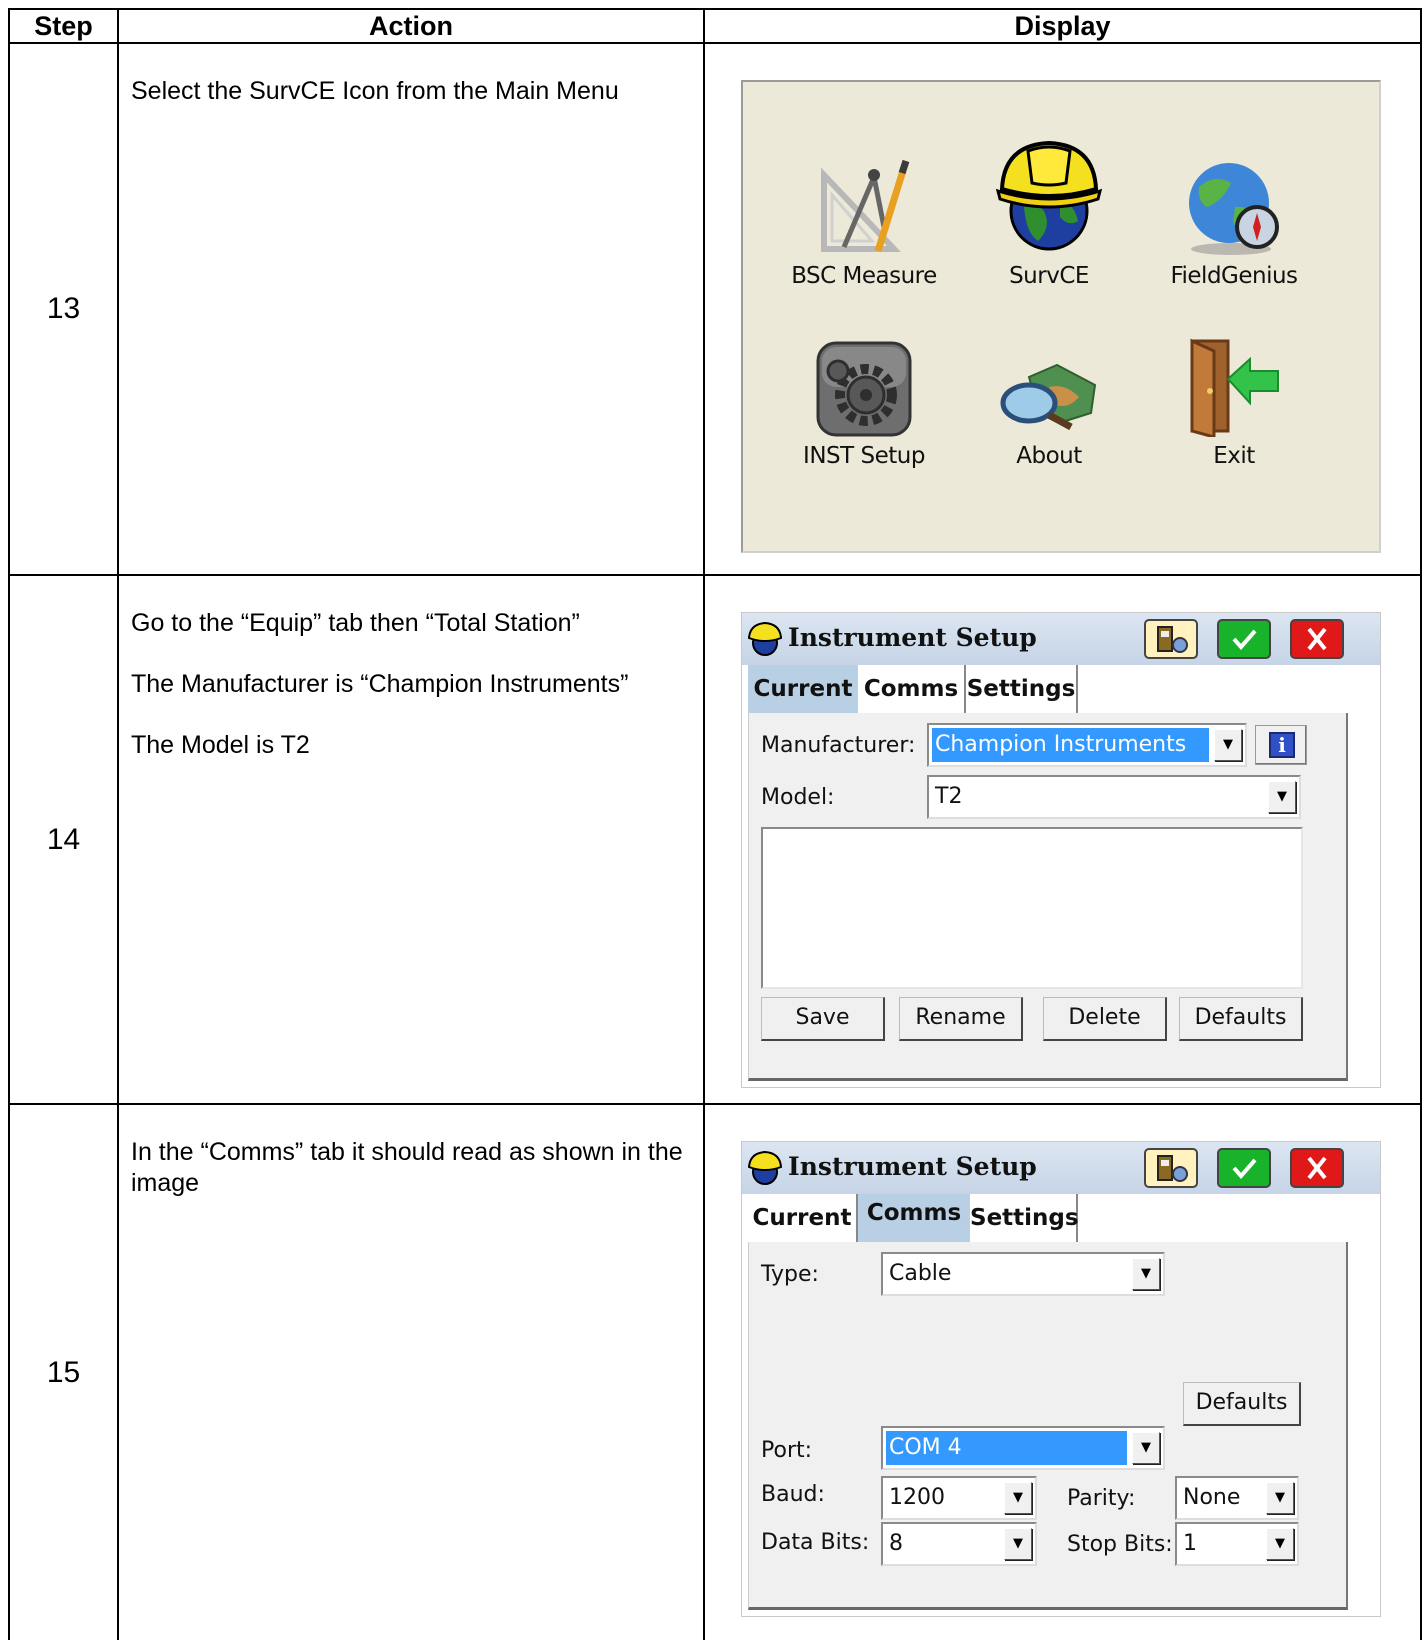 The height and width of the screenshot is (1640, 1427). What do you see at coordinates (1105, 1019) in the screenshot?
I see `delete-button: Delete` at bounding box center [1105, 1019].